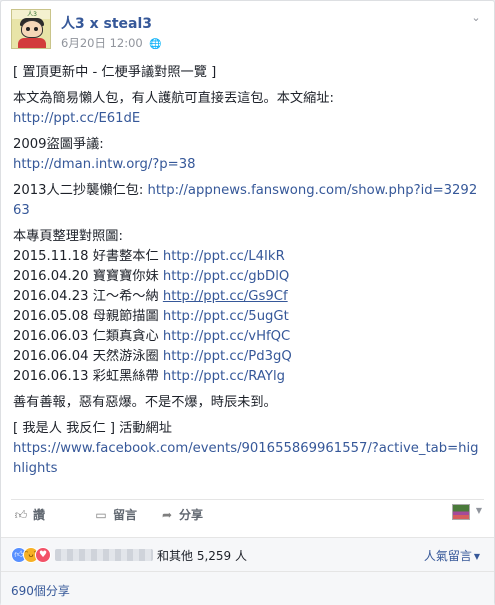  Describe the element at coordinates (21, 515) in the screenshot. I see `thumbs-up-icon: 👍︎` at that location.